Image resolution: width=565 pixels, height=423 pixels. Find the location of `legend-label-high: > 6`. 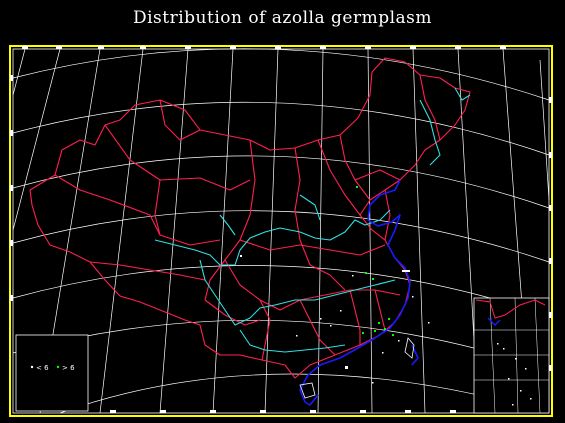

legend-label-high: > 6 is located at coordinates (68, 368).